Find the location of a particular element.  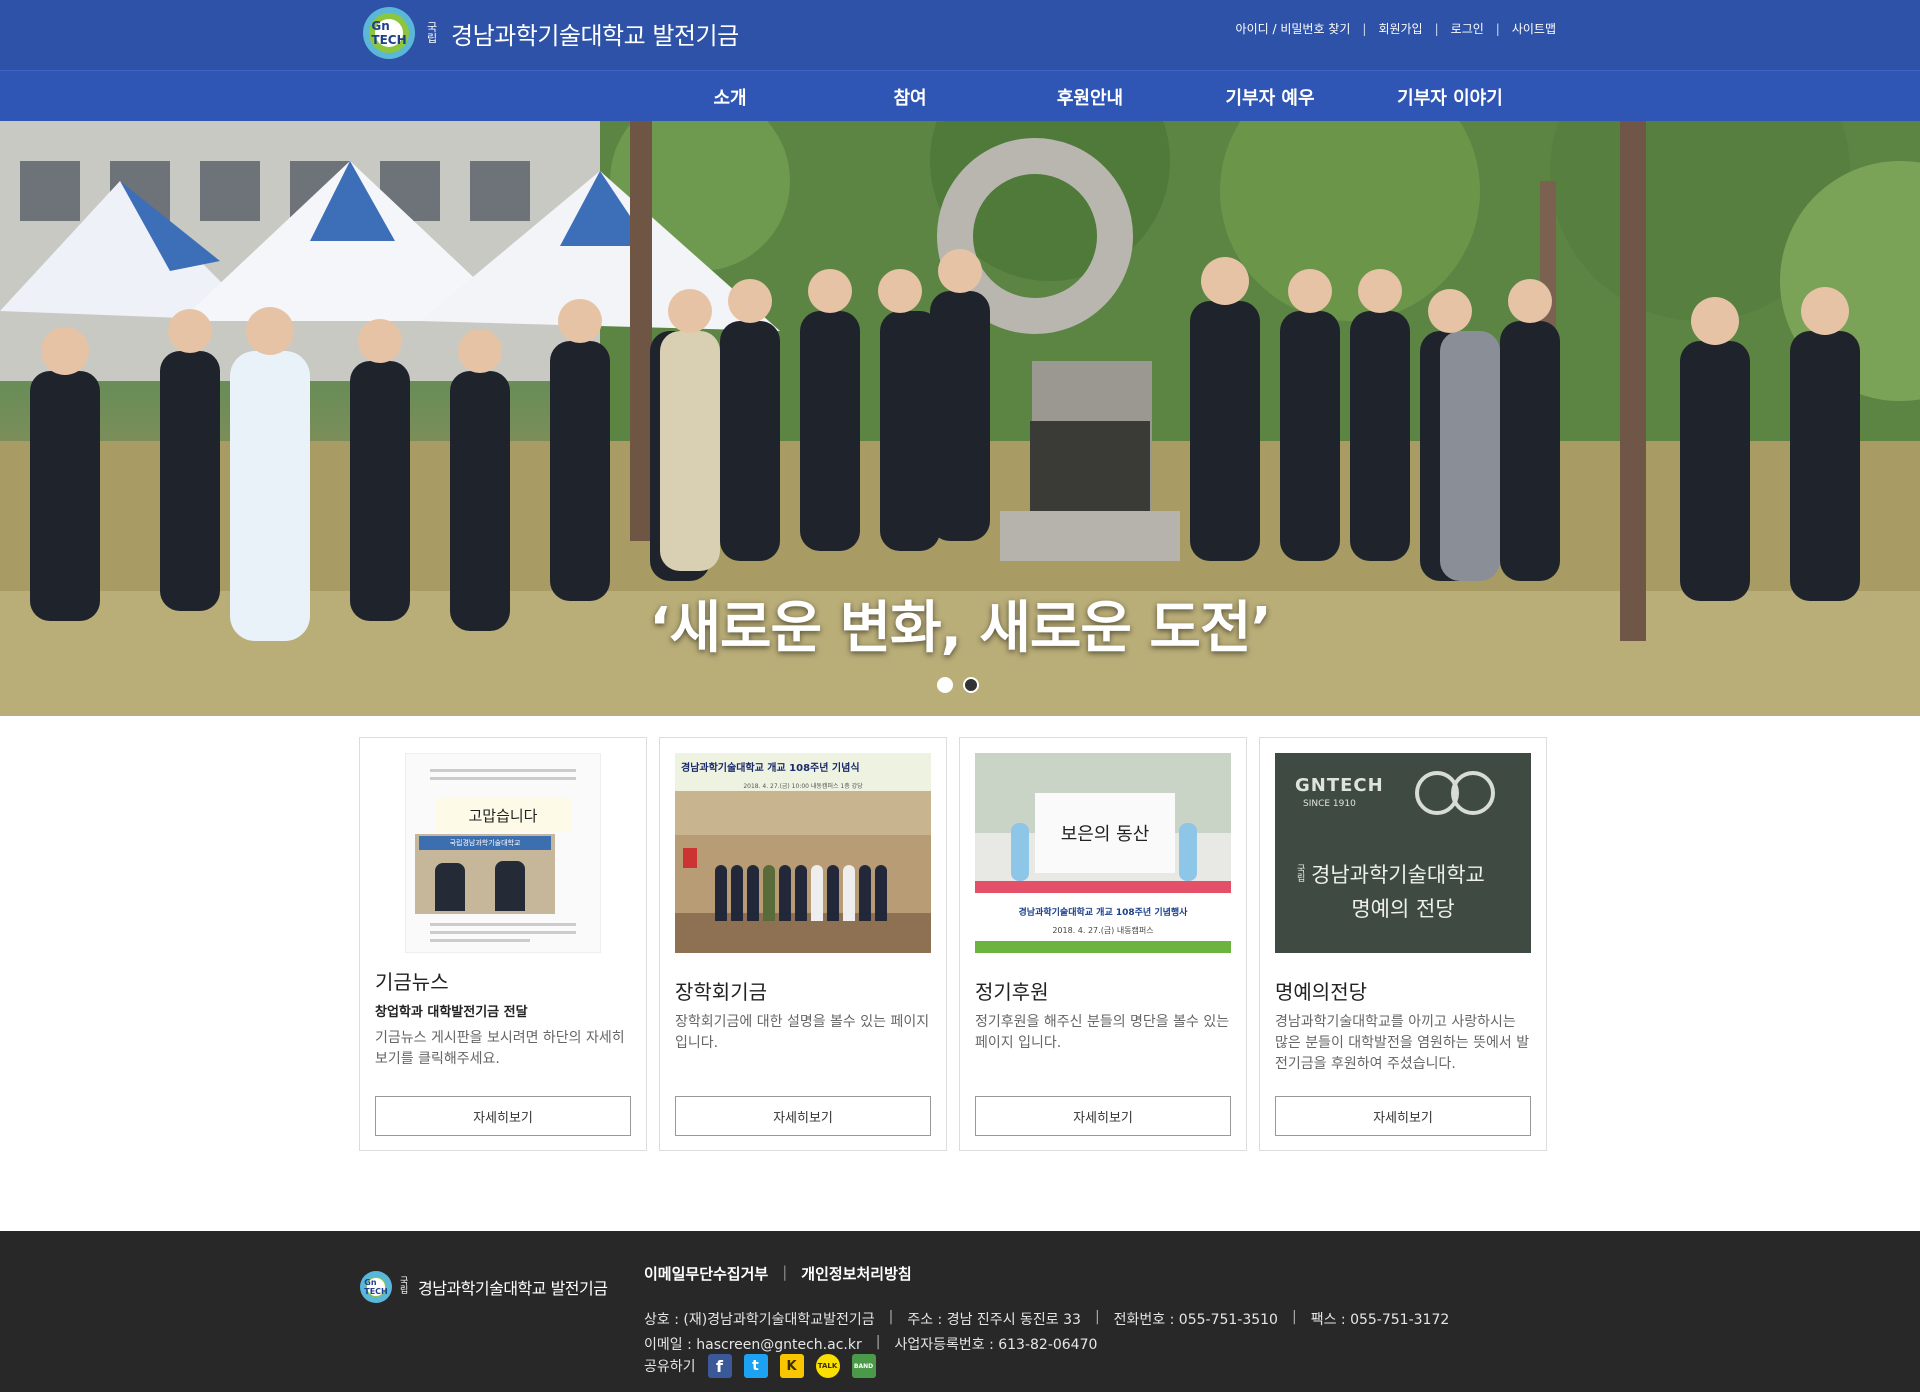

card-title: 기금뉴스 is located at coordinates (412, 982).